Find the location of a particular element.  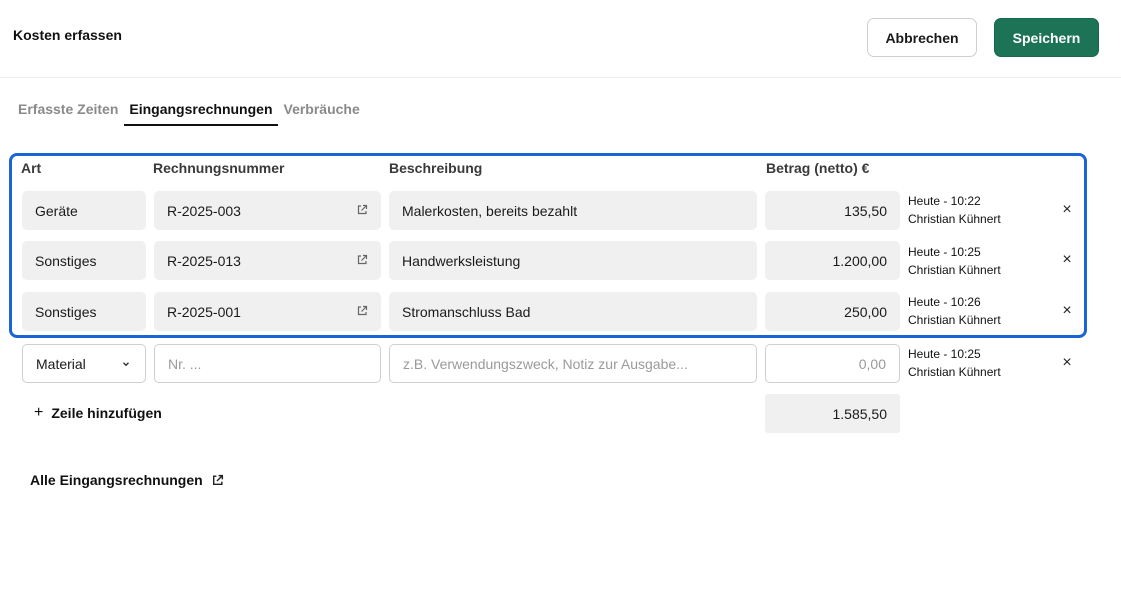

row-2-timestamp: Heute - 10:25 is located at coordinates (944, 252).